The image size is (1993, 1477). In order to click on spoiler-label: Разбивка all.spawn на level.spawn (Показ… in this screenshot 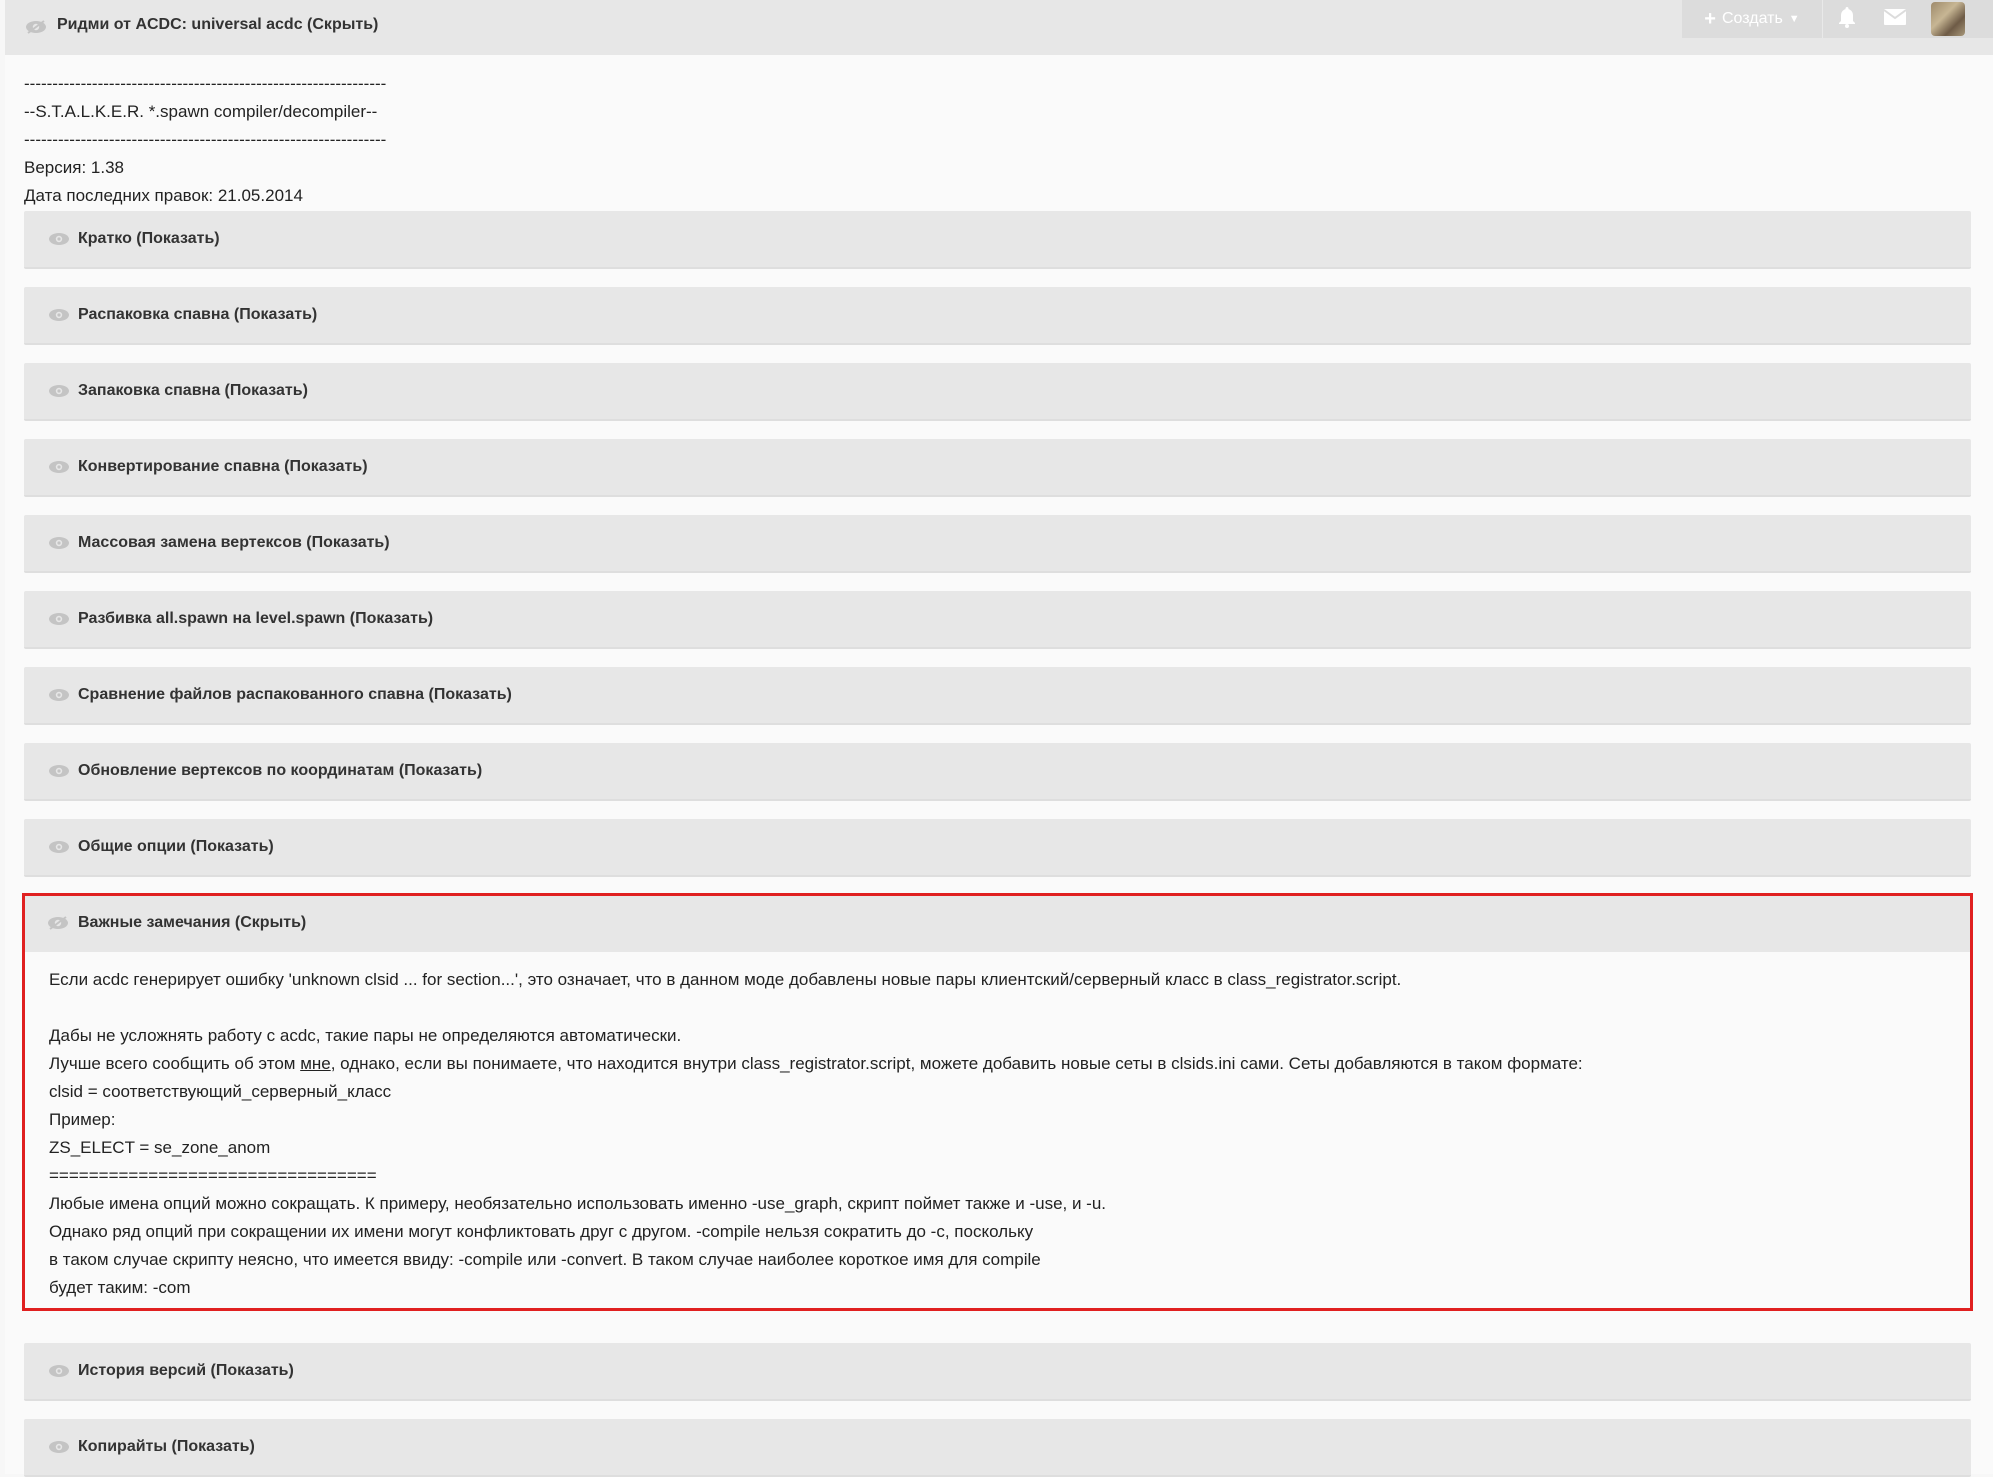, I will do `click(256, 618)`.